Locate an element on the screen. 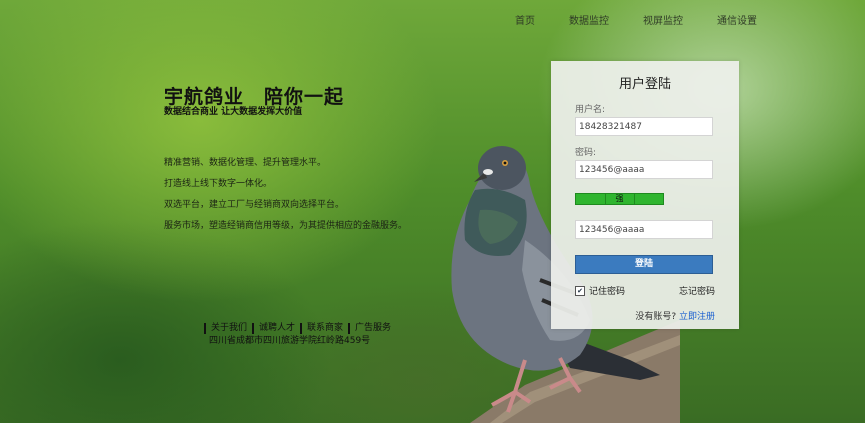 The image size is (865, 423). login-button: 登陆 is located at coordinates (644, 264).